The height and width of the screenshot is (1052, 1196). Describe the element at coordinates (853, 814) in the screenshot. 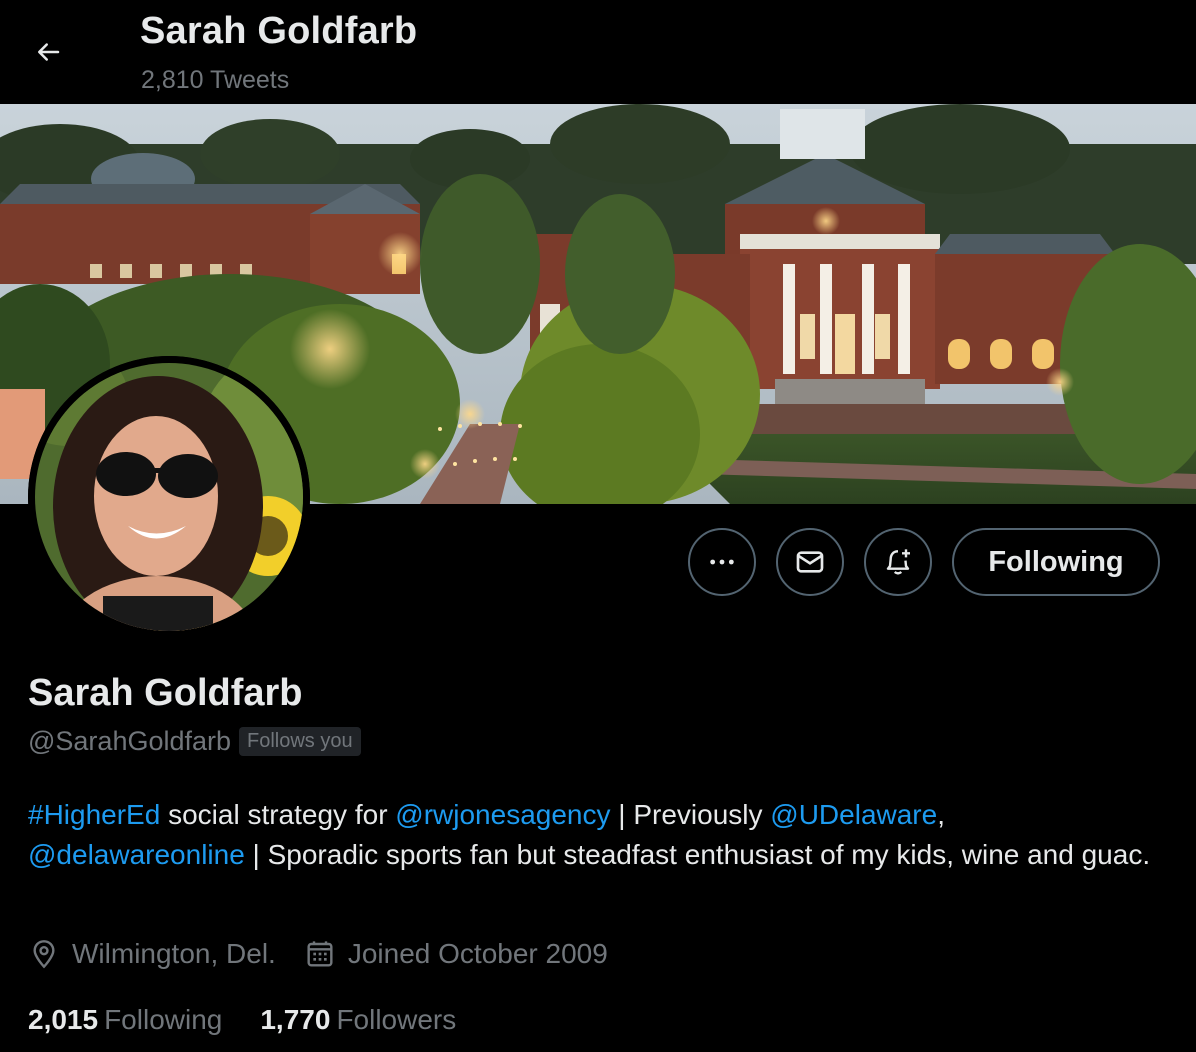

I see `mention-link: @UDelaware` at that location.